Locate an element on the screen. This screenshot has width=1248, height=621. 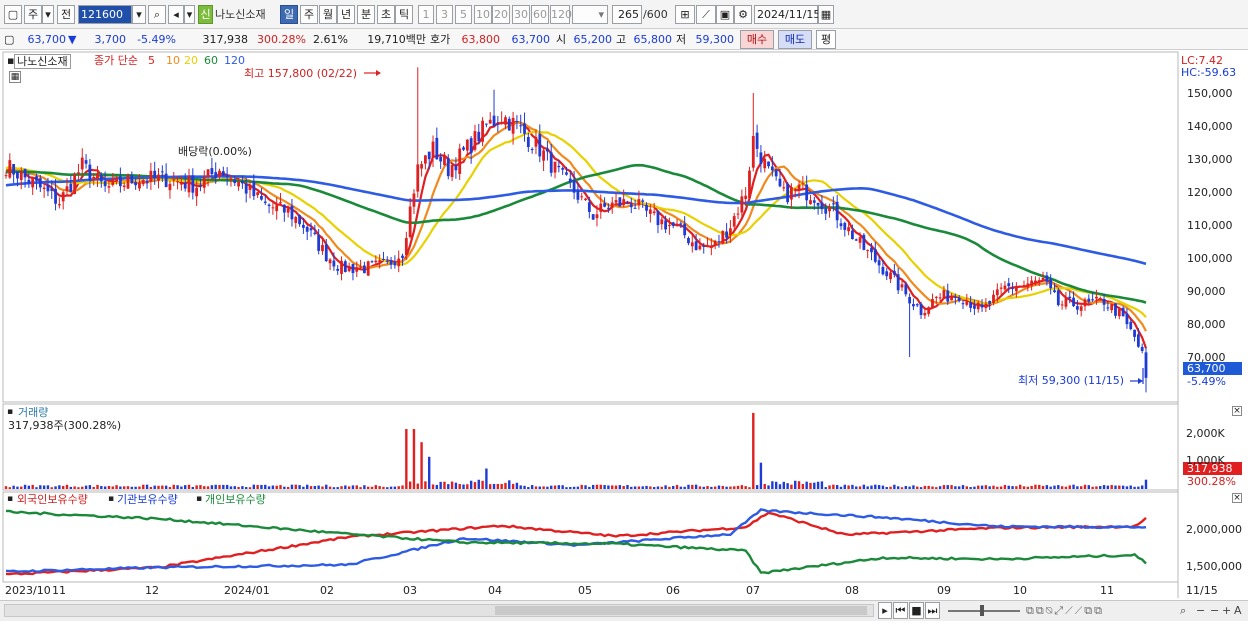
period-tab-2: 월 is located at coordinates (328, 14).